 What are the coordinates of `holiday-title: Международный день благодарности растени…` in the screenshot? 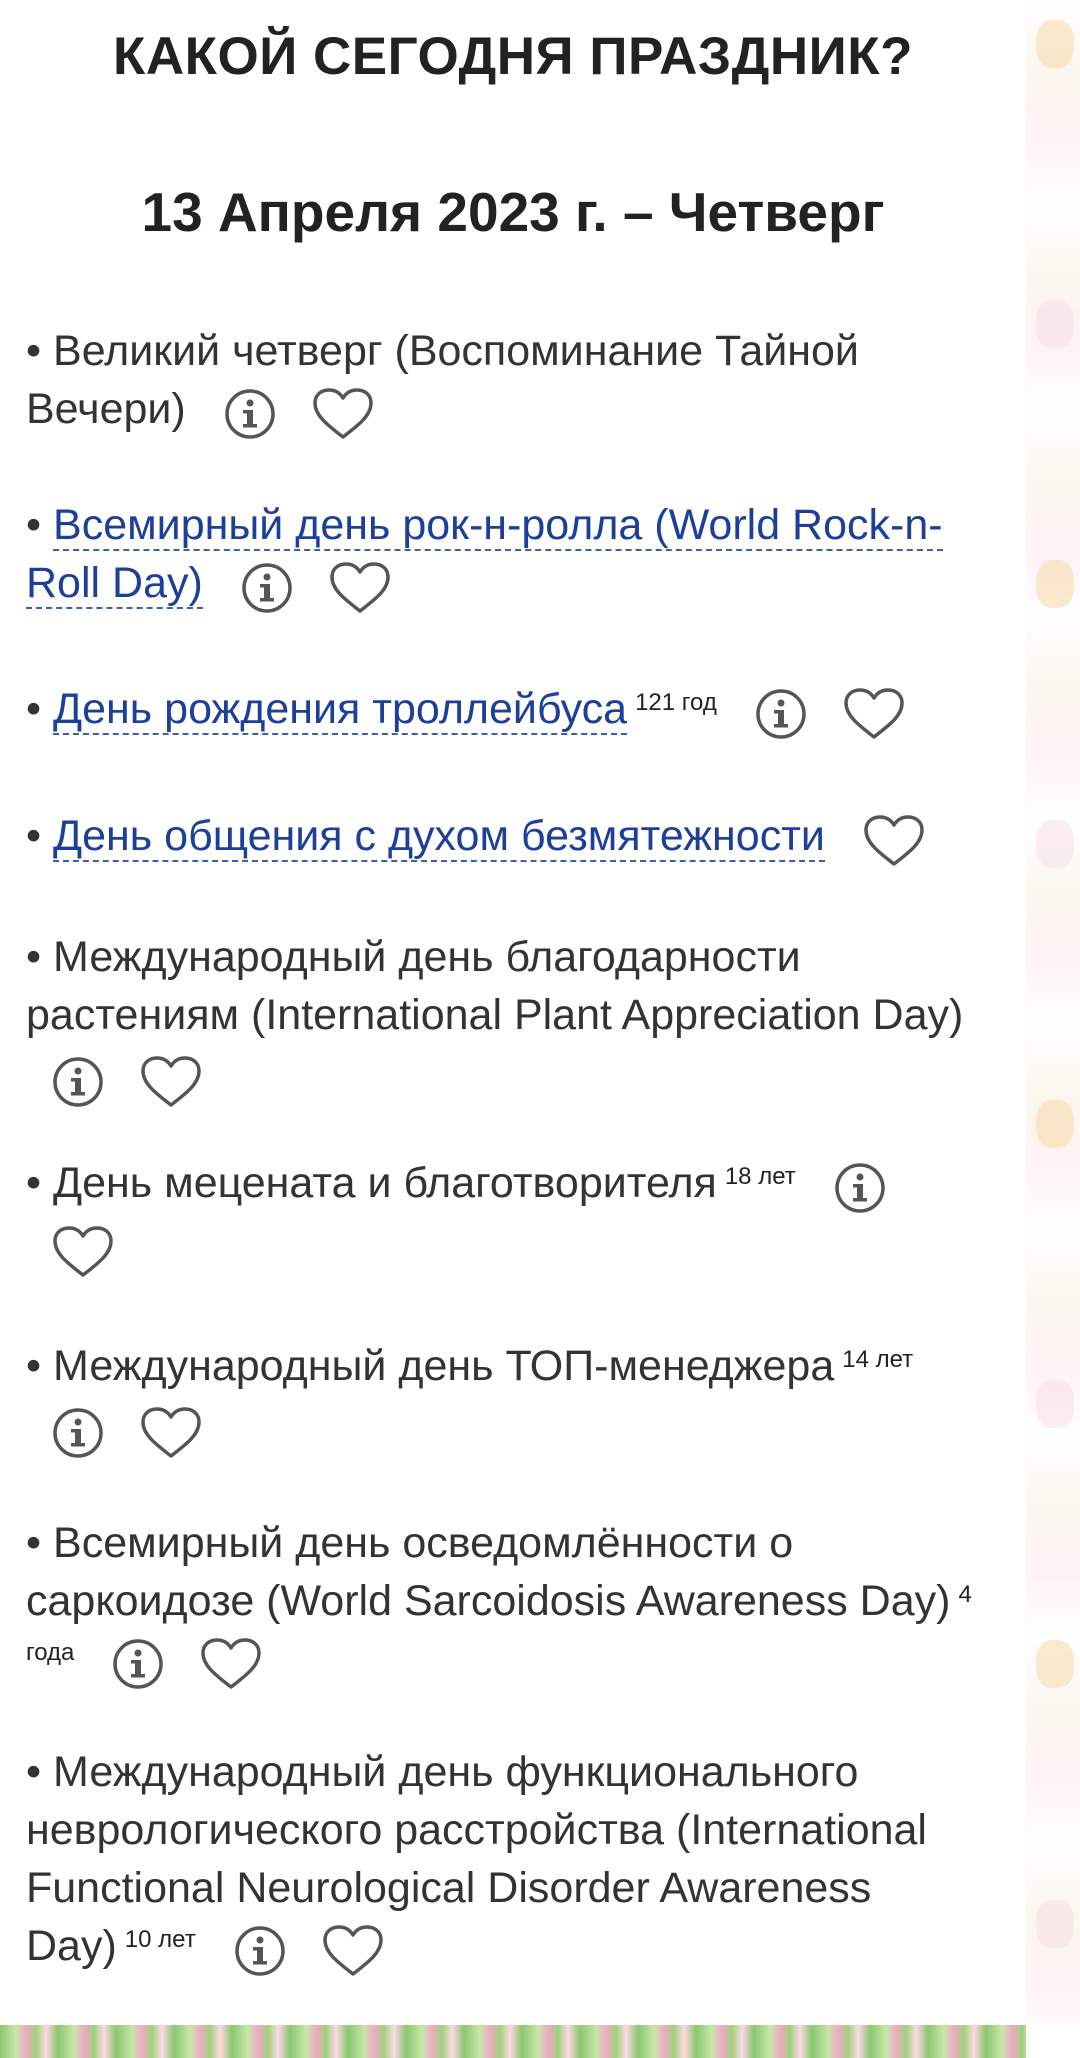 It's located at (495, 986).